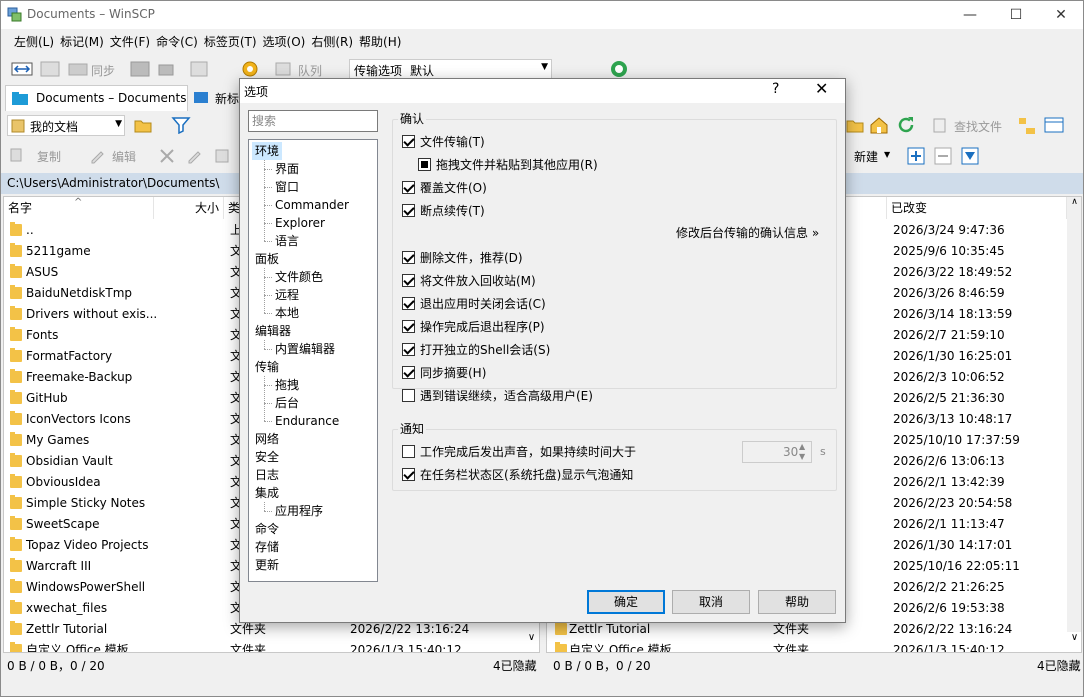  What do you see at coordinates (476, 350) in the screenshot?
I see `confirm-checkbox: 打开独立的Shell会话(S)` at bounding box center [476, 350].